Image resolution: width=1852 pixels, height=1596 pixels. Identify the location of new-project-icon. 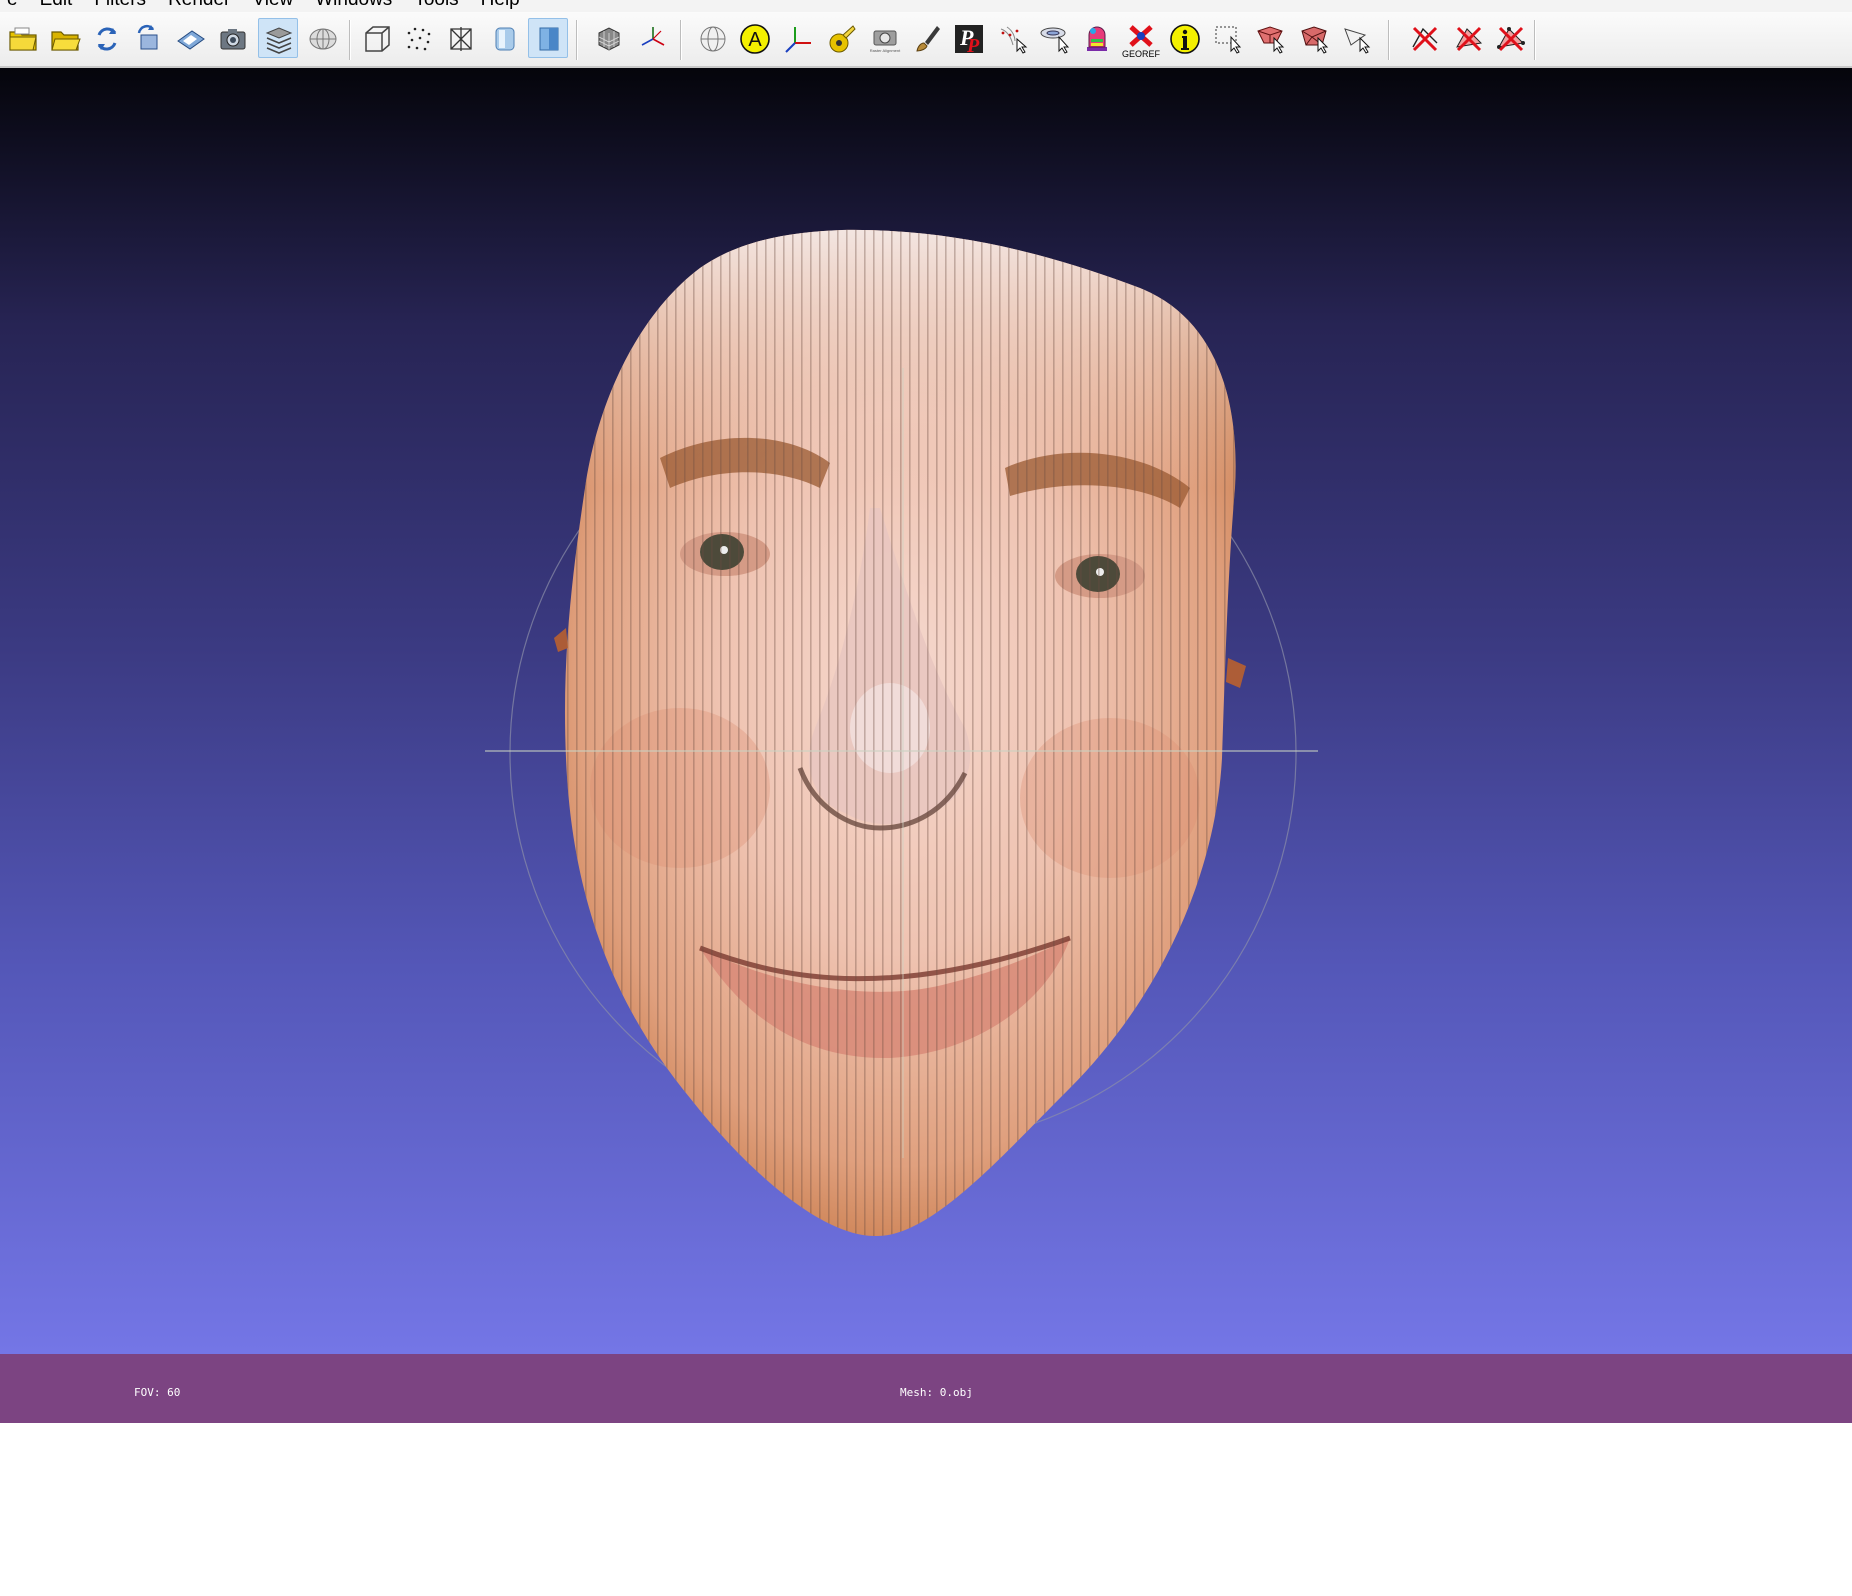
(23, 39).